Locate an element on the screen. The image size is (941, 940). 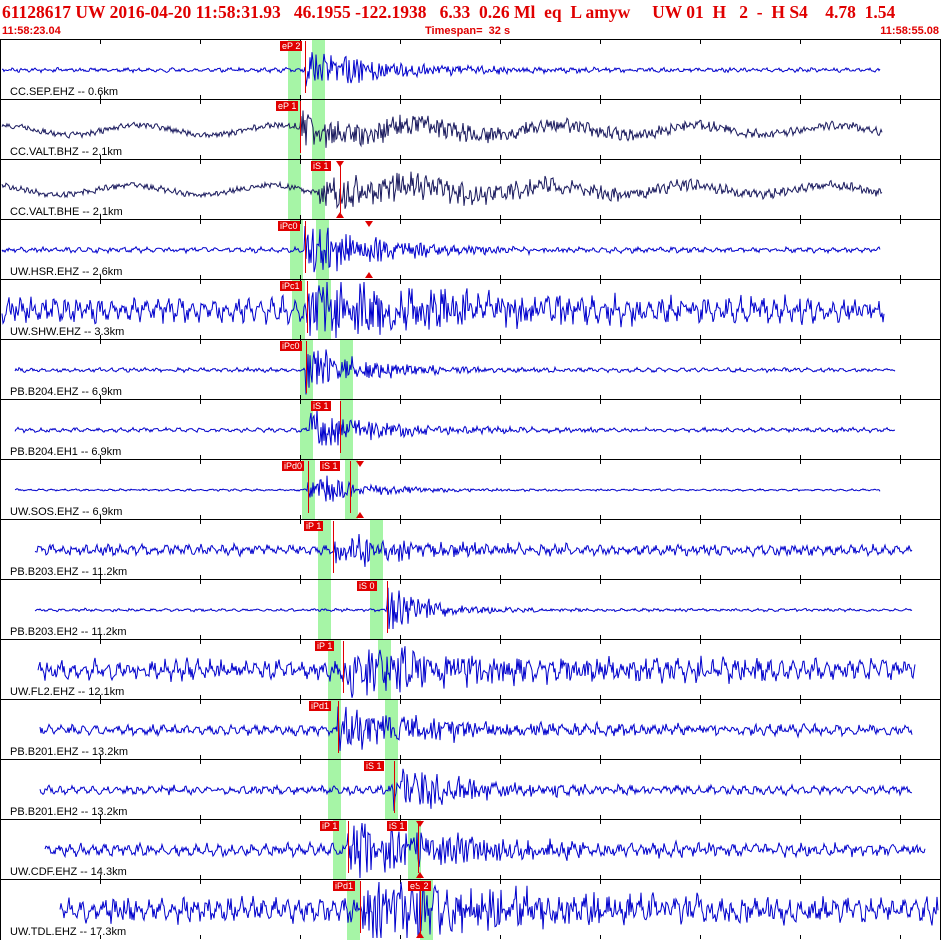
trace-panel: eP 2 CC.SEP.EHZ -- 0.6km is located at coordinates (470, 69).